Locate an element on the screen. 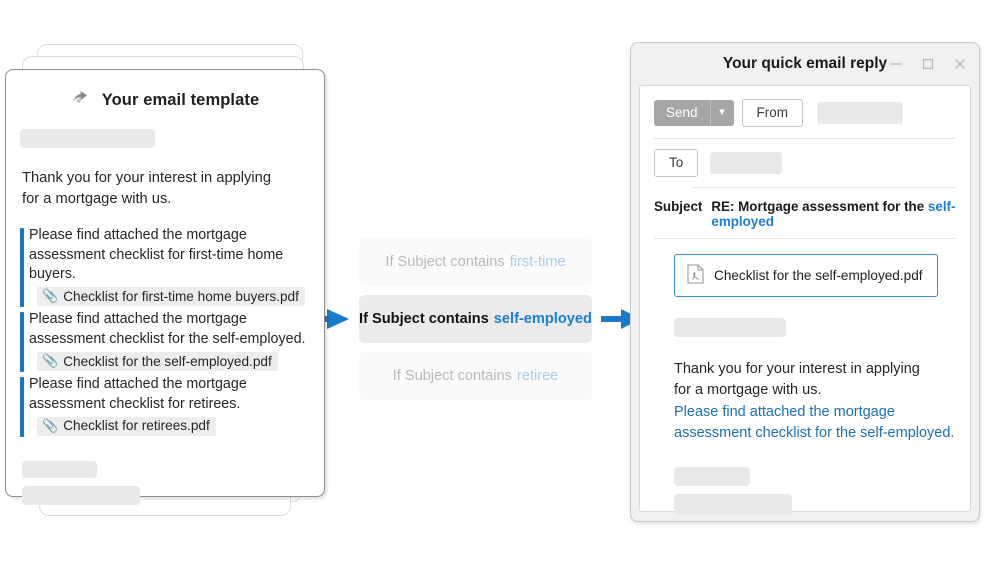 This screenshot has width=984, height=567. subject-value: RE: Mortgage assessment for the is located at coordinates (818, 206).